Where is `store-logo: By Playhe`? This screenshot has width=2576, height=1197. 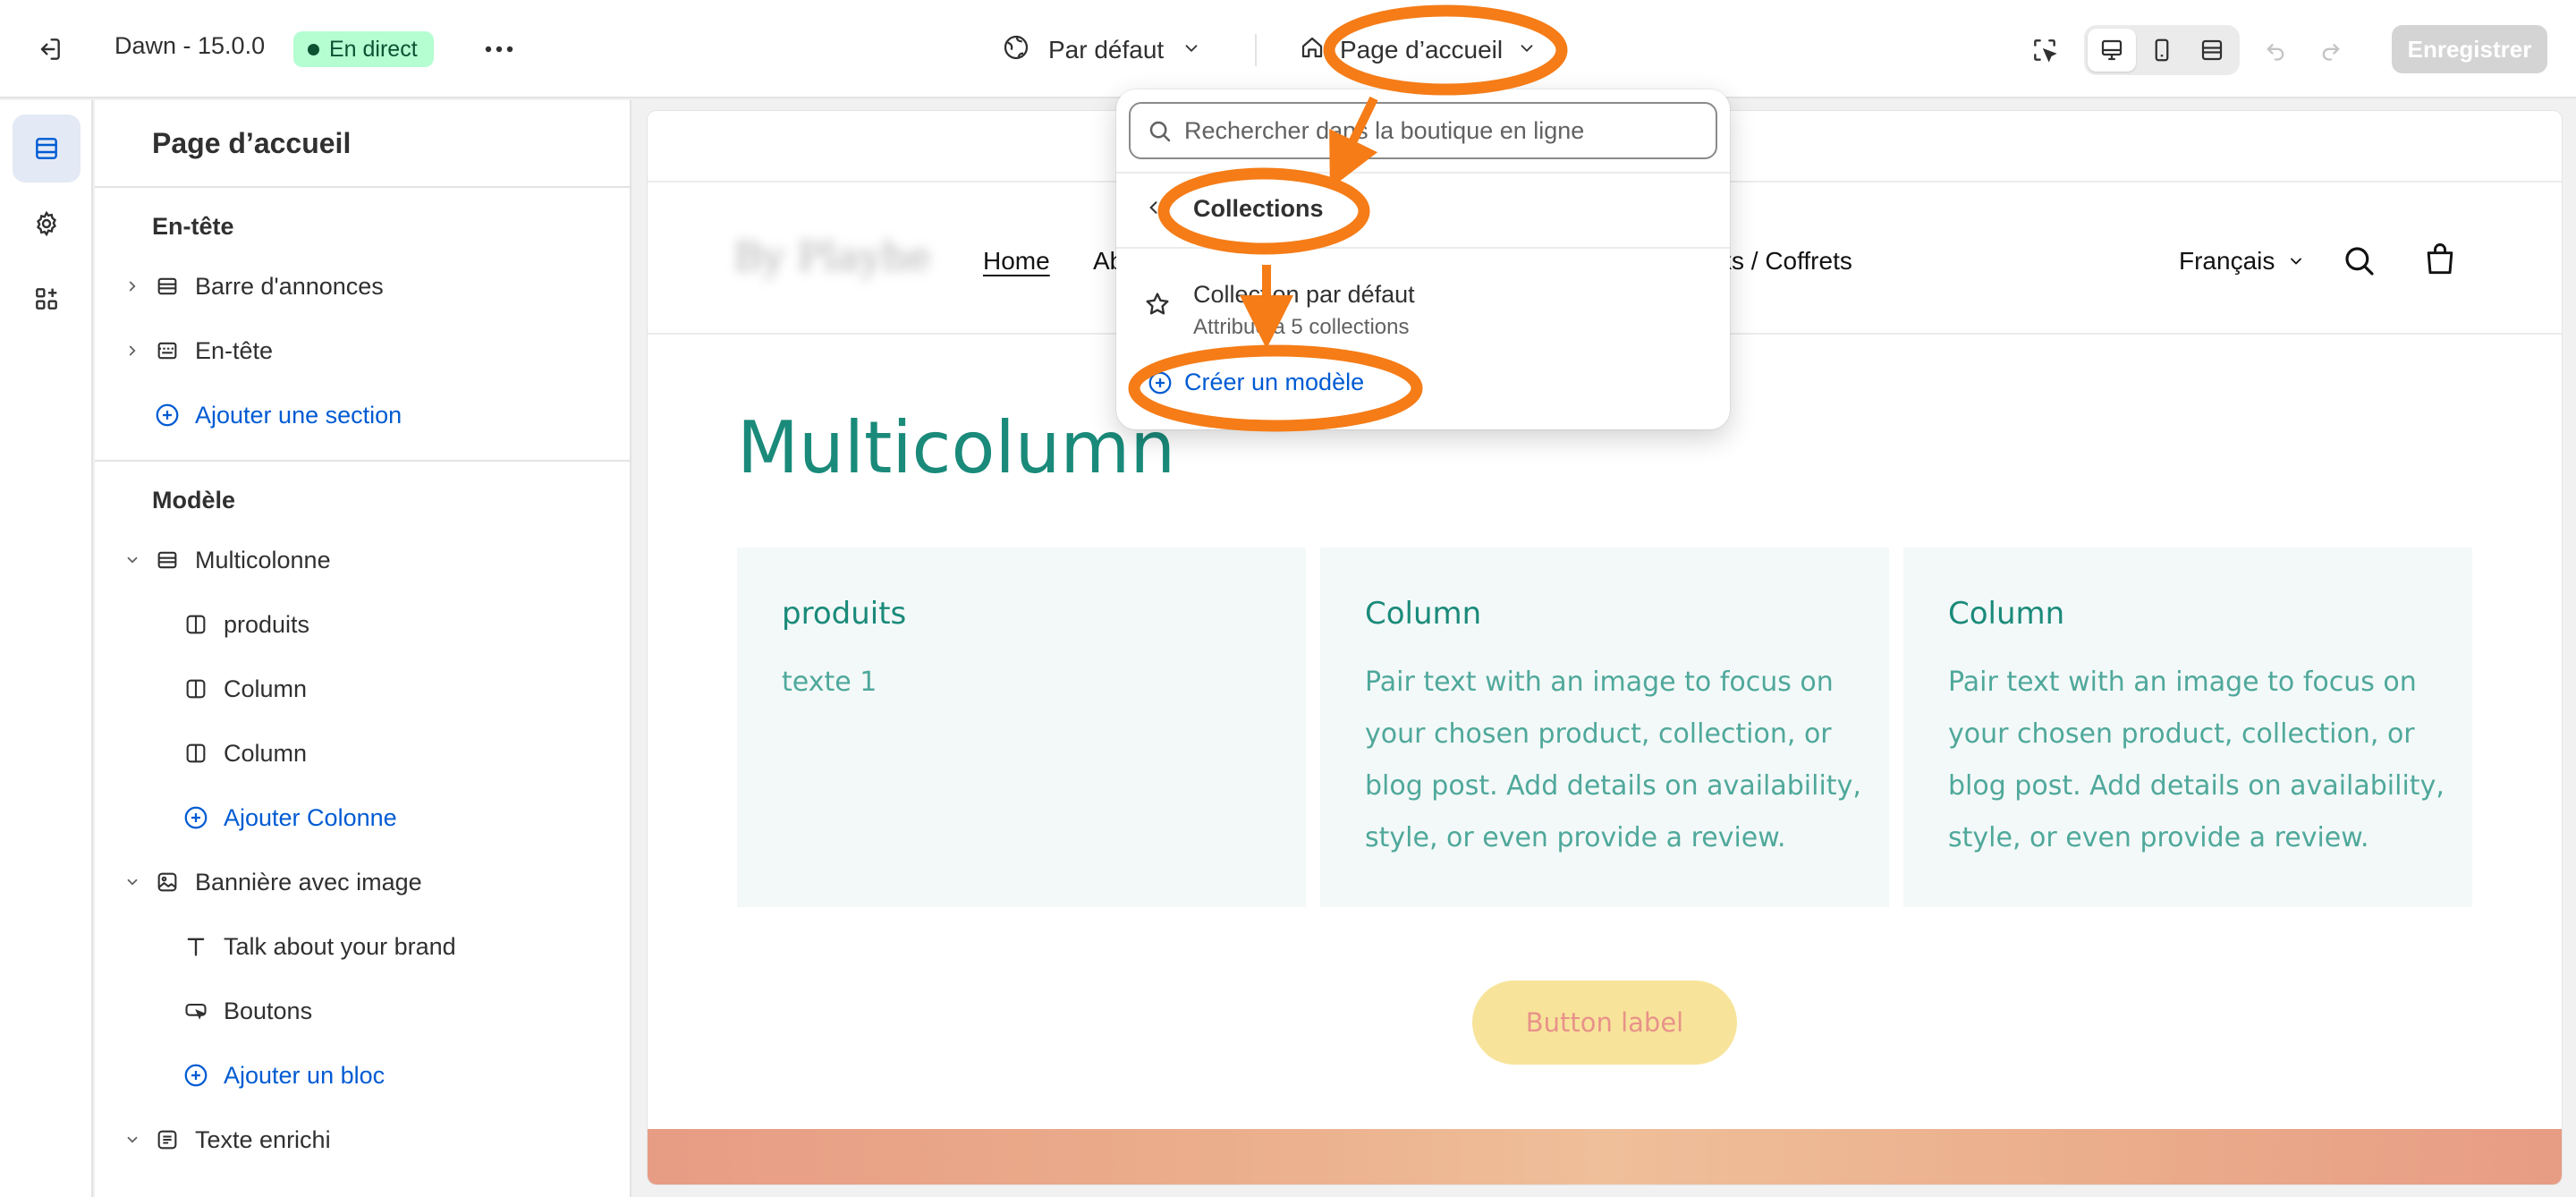 store-logo: By Playhe is located at coordinates (831, 257).